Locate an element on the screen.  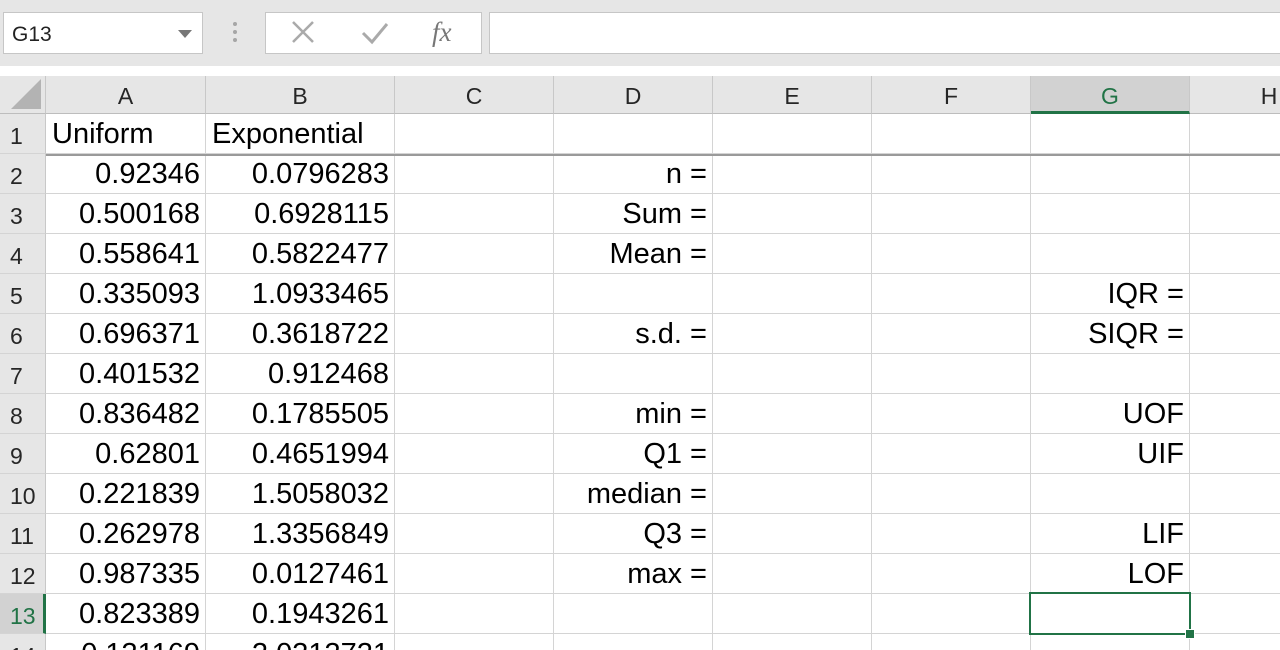
cell-b14: 2.0313721 is located at coordinates (300, 642).